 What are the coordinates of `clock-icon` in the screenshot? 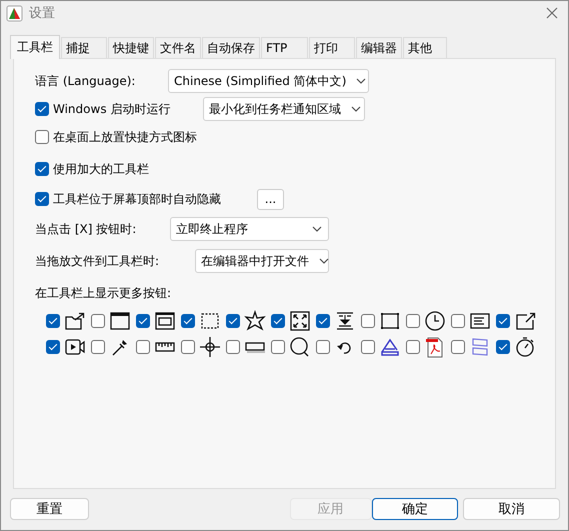 It's located at (435, 321).